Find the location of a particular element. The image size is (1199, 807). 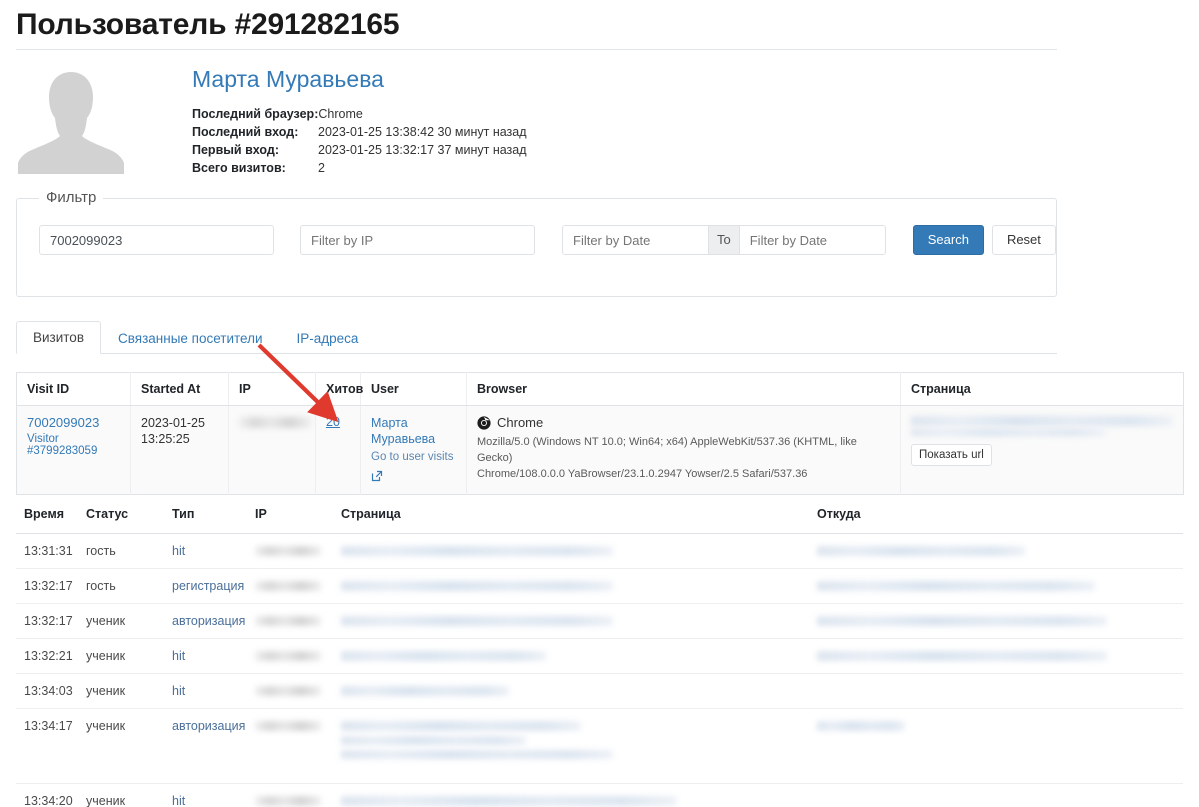

cell-time: 13:34:03 is located at coordinates (47, 691).